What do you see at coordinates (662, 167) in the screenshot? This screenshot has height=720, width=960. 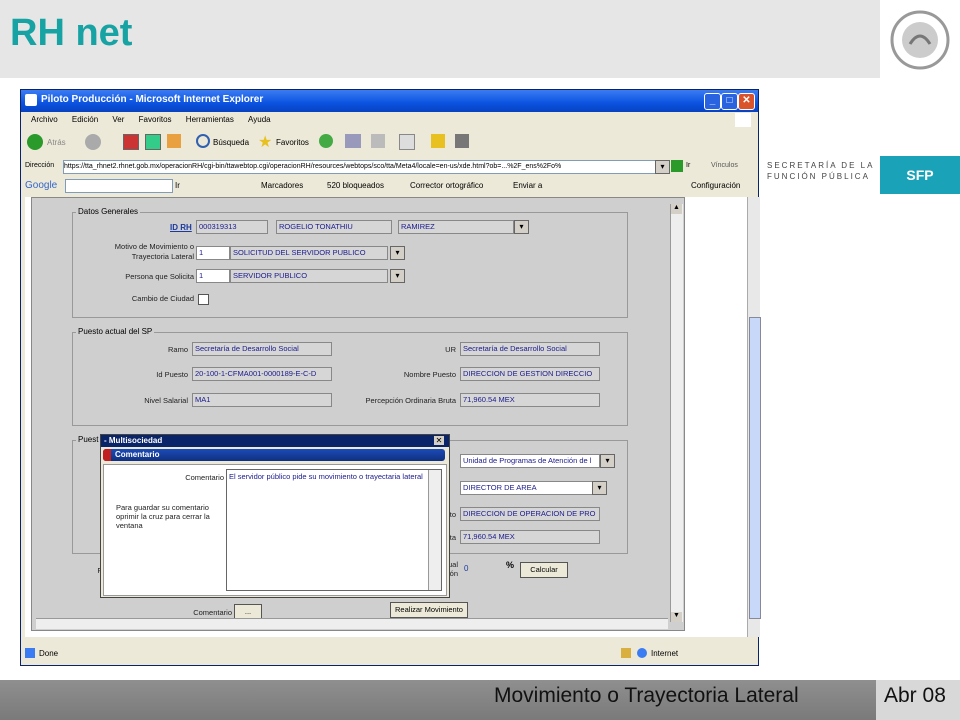 I see `address-dropdown: ▾` at bounding box center [662, 167].